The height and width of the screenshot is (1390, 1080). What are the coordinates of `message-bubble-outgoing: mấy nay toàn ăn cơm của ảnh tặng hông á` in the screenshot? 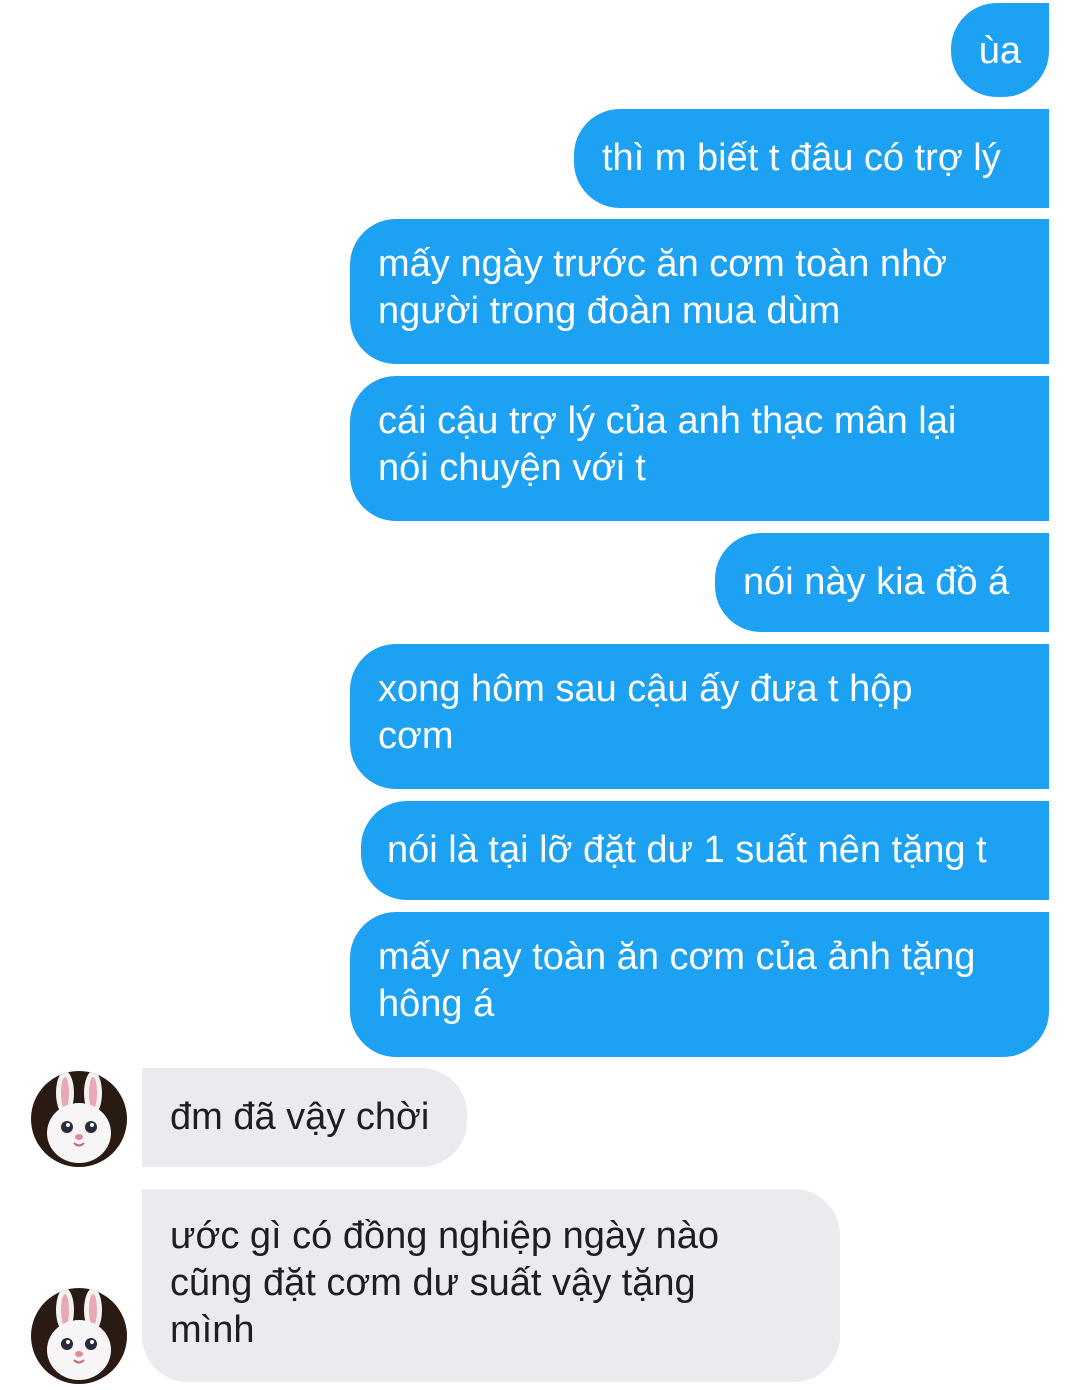 It's located at (699, 984).